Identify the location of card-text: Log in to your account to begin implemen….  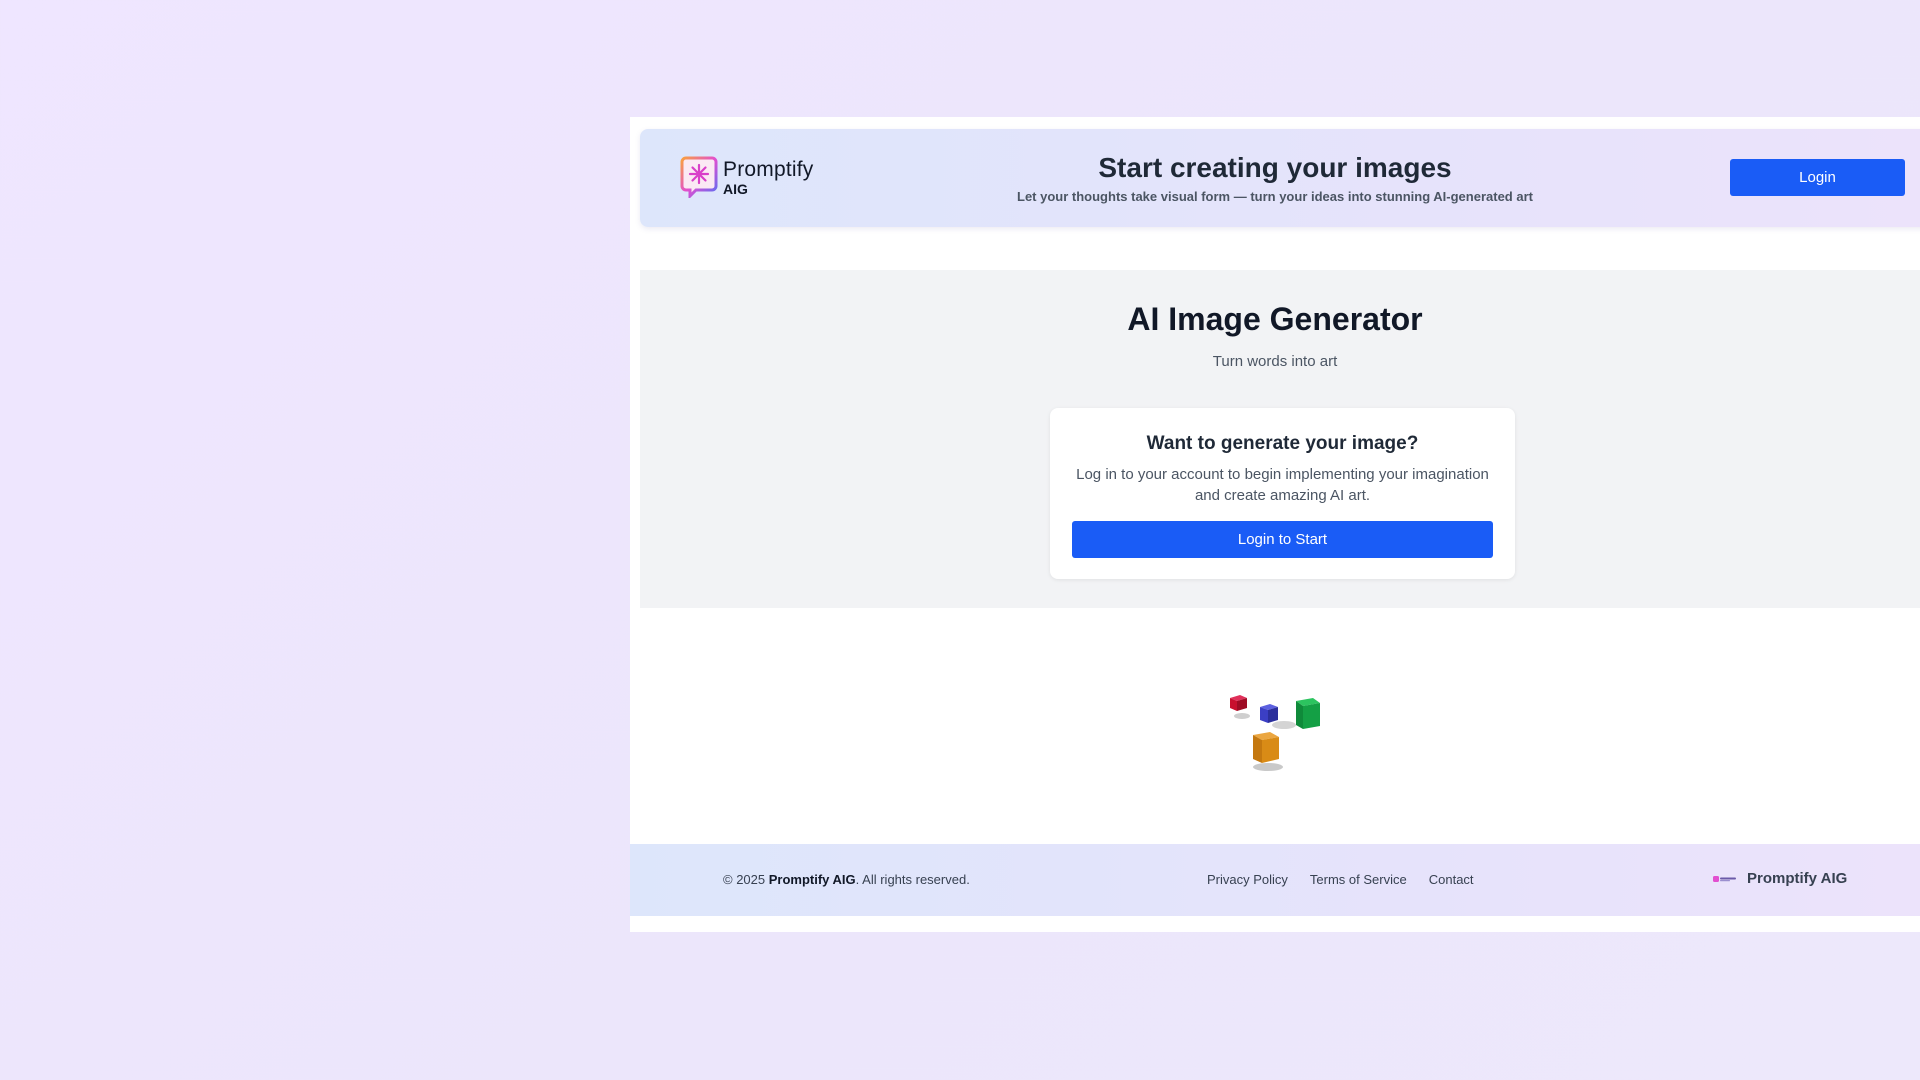
(1282, 485).